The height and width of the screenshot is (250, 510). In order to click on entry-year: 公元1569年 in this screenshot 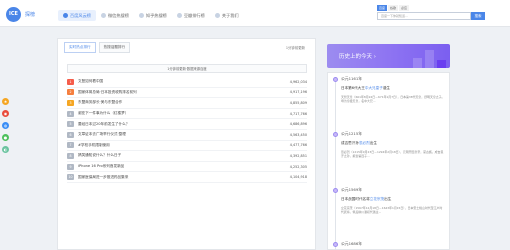, I will do `click(352, 189)`.